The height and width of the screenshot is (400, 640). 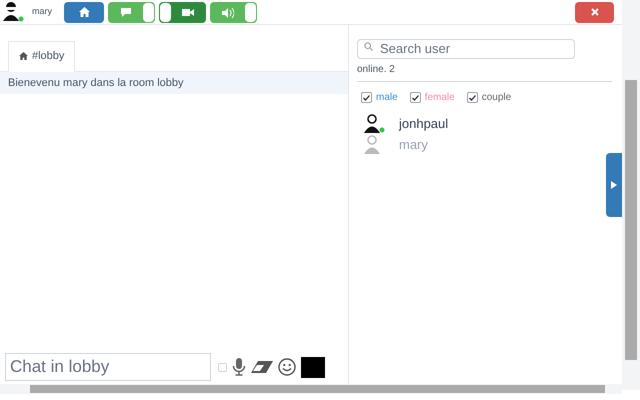 I want to click on home-button, so click(x=84, y=12).